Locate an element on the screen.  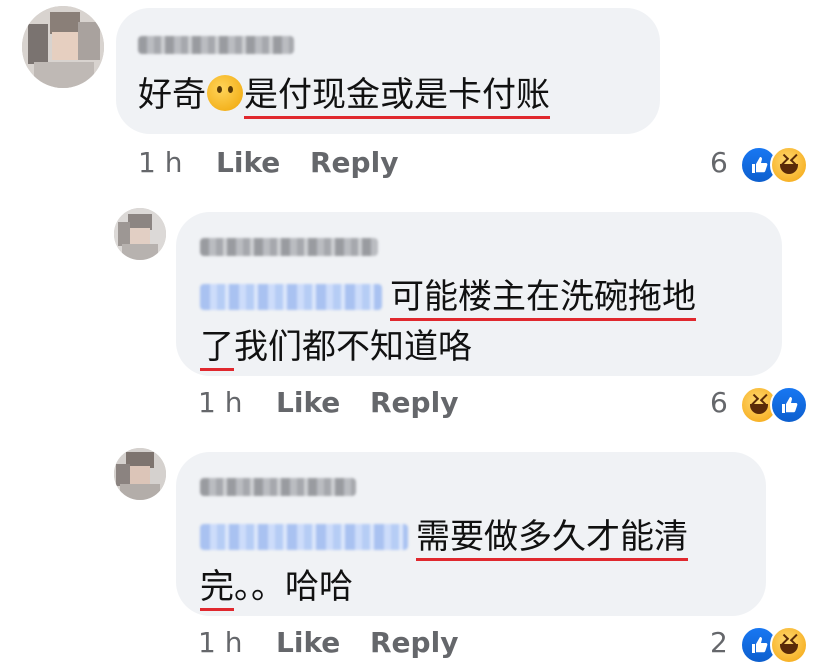
comment-text-line: 可能楼主在洗碗拖地 is located at coordinates (543, 297).